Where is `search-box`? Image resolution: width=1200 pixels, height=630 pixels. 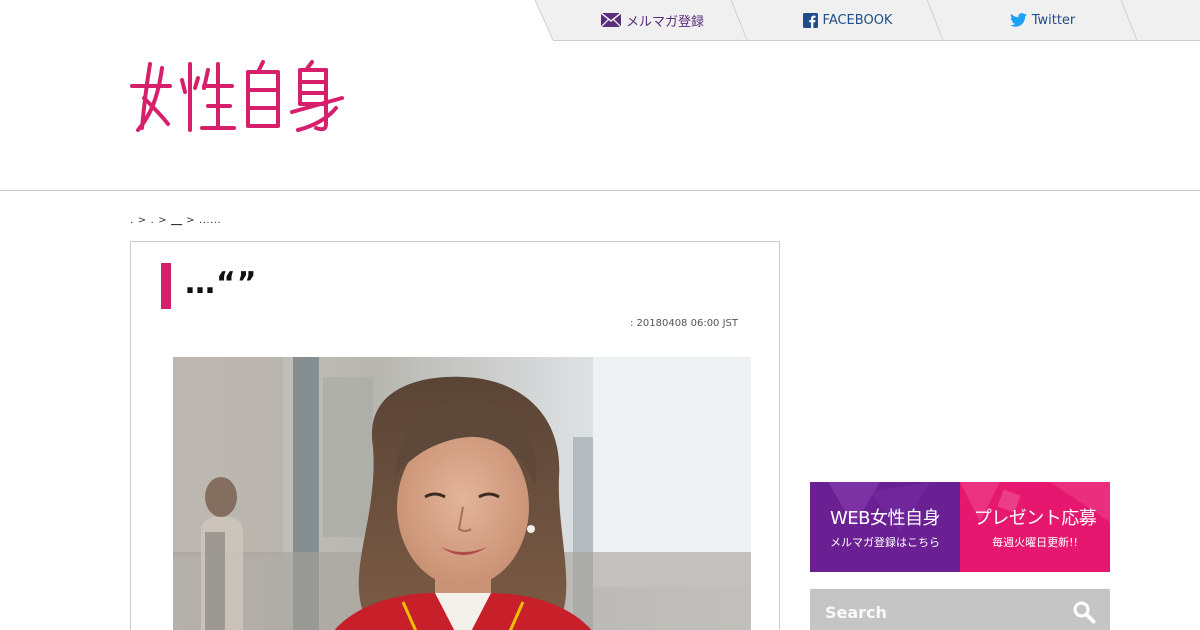 search-box is located at coordinates (960, 609).